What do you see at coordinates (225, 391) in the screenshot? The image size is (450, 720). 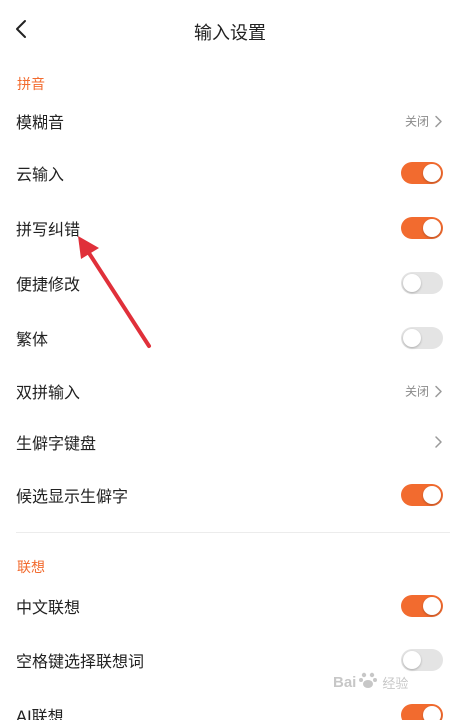 I see `row-double-pinyin: 双拼输入 关闭` at bounding box center [225, 391].